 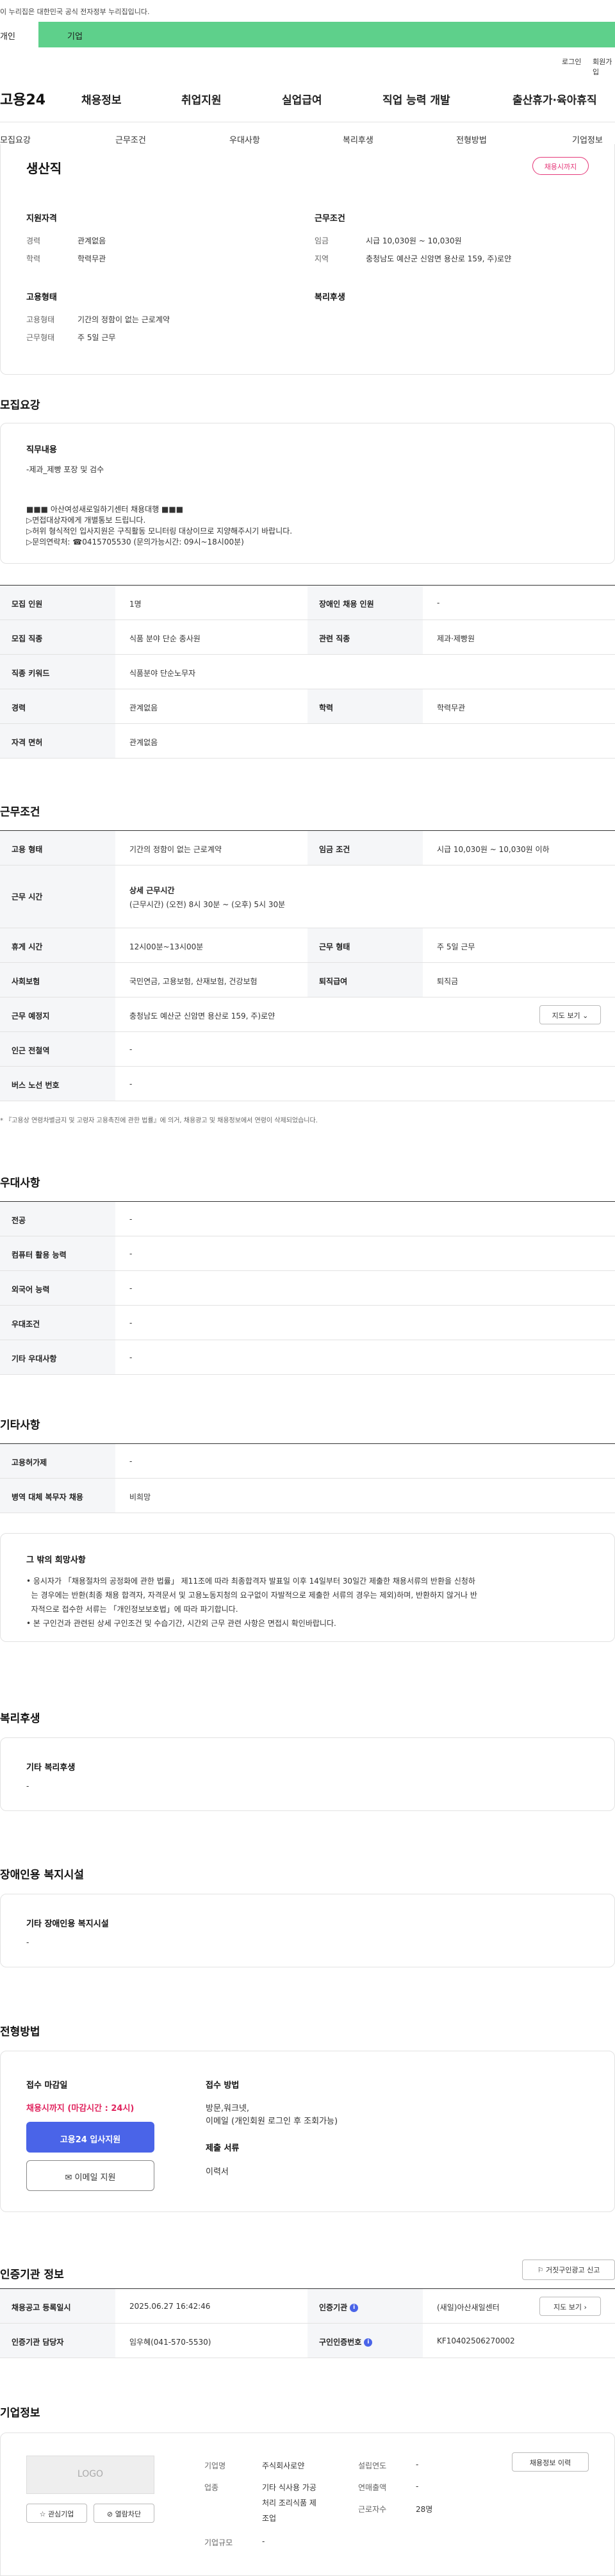 What do you see at coordinates (124, 319) in the screenshot?
I see `emp-type-value: 기간의 정함이 없는 근로계약` at bounding box center [124, 319].